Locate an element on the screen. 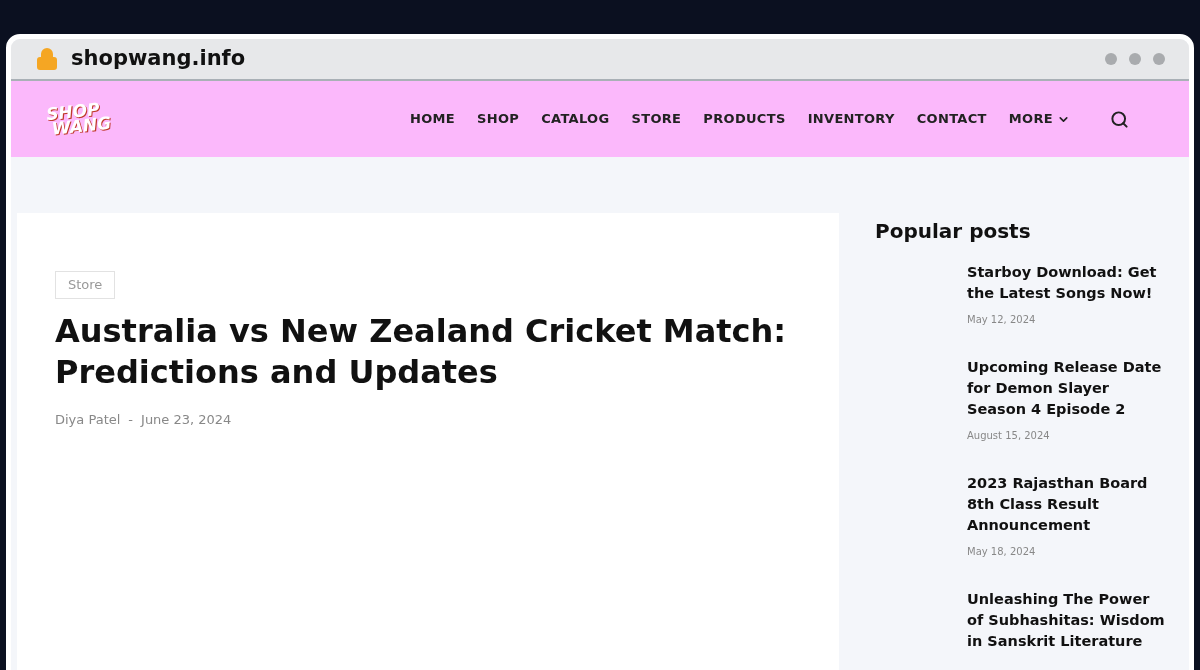  post-date: August 15, 2024 is located at coordinates (1009, 436).